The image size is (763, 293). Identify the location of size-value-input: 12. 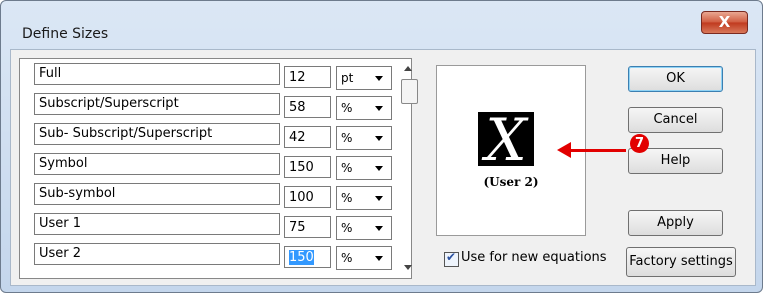
(307, 77).